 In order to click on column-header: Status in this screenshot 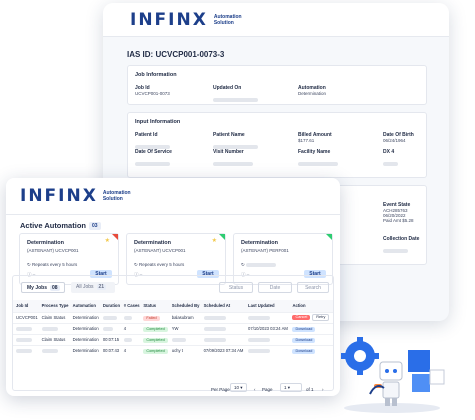, I will do `click(154, 306)`.